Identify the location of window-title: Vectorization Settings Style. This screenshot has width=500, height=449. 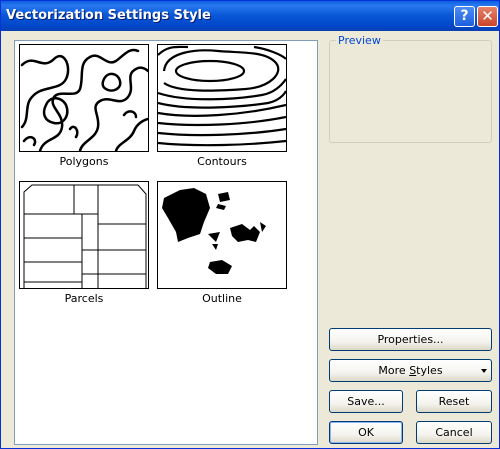
(108, 15).